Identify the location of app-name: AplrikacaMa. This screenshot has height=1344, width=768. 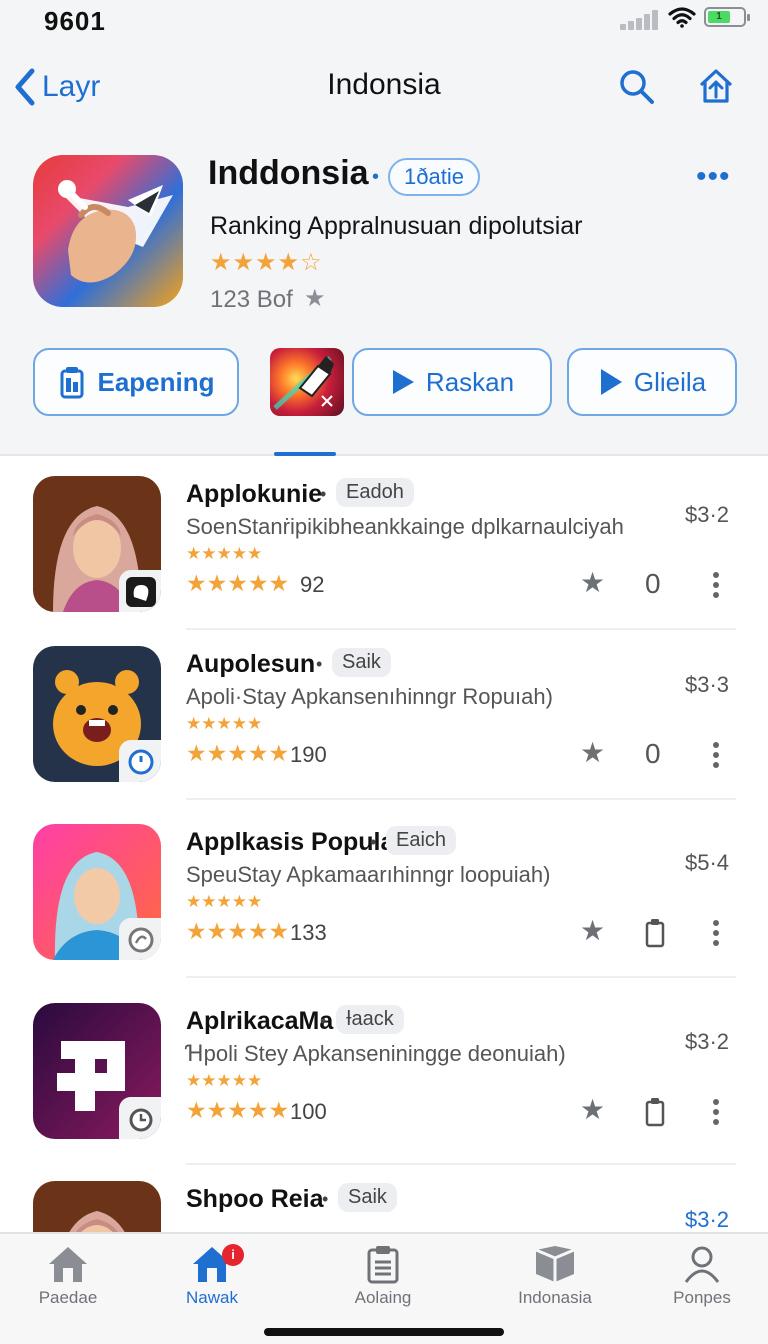
(259, 1021).